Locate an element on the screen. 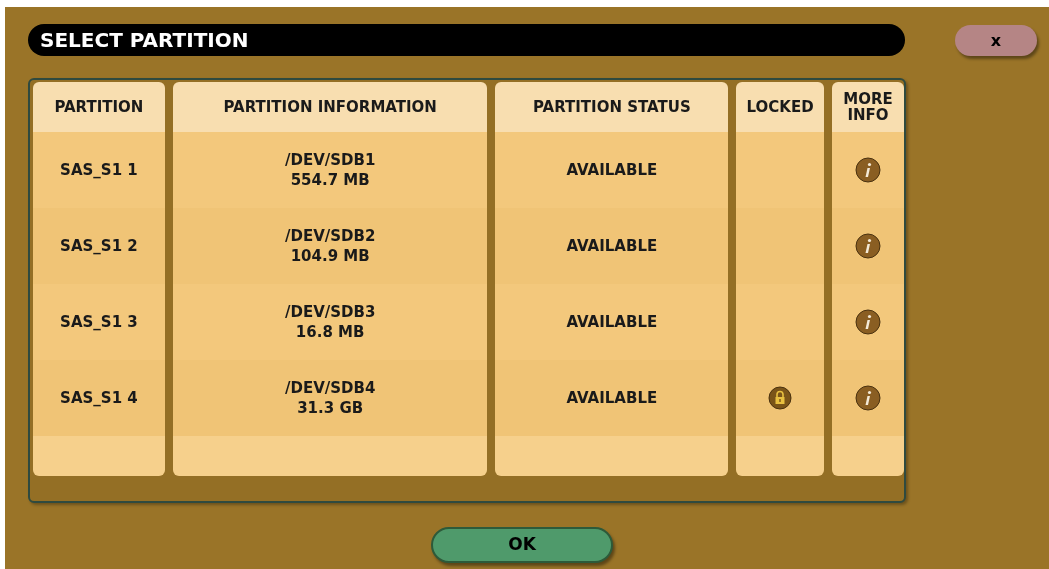  column-header: LOCKED is located at coordinates (780, 107).